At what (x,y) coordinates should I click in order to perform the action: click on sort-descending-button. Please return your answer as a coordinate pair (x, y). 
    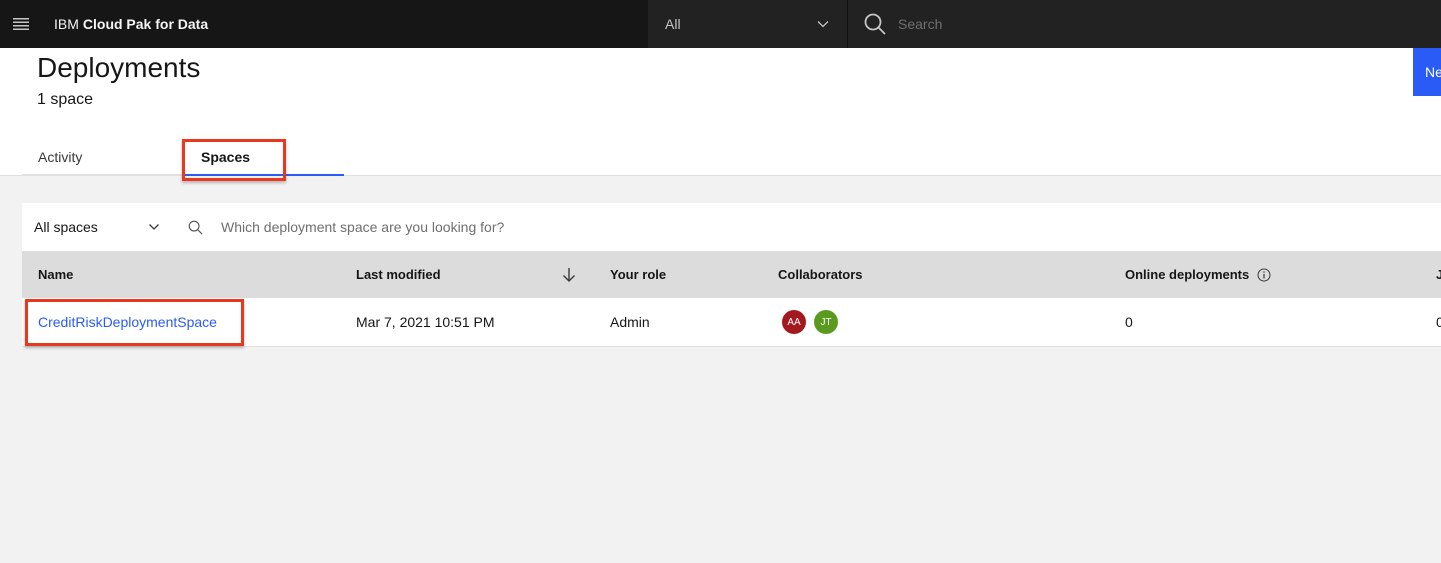
    Looking at the image, I should click on (569, 275).